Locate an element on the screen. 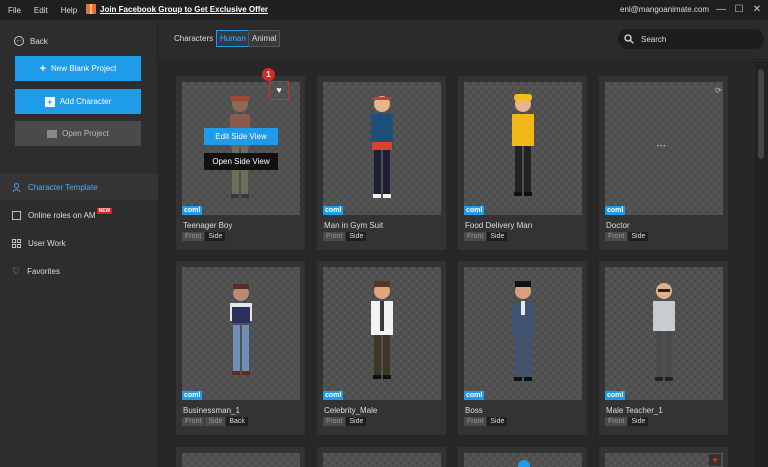 Image resolution: width=768 pixels, height=467 pixels. open-project-label: Open Project is located at coordinates (85, 133).